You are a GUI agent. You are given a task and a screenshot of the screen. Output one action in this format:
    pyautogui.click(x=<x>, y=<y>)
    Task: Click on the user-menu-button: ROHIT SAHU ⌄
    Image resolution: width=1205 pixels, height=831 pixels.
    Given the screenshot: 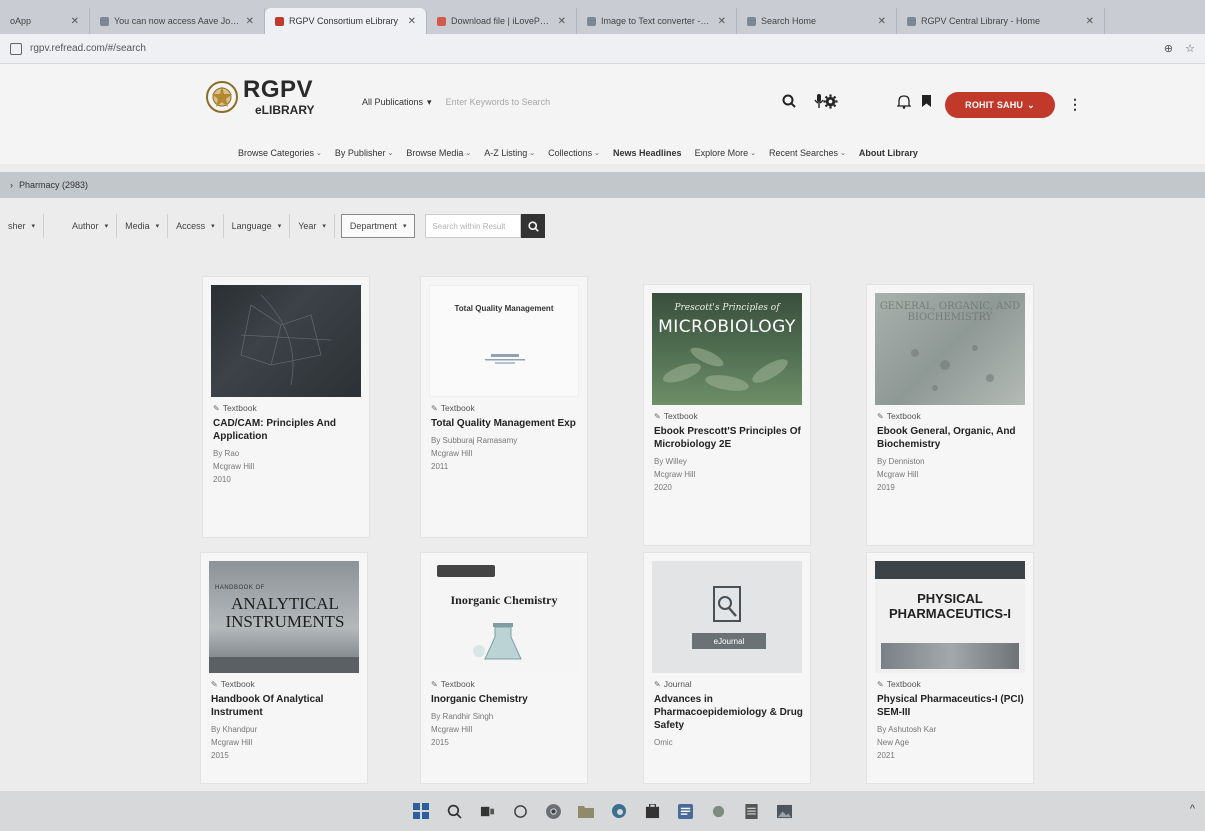 What is the action you would take?
    pyautogui.click(x=1000, y=105)
    